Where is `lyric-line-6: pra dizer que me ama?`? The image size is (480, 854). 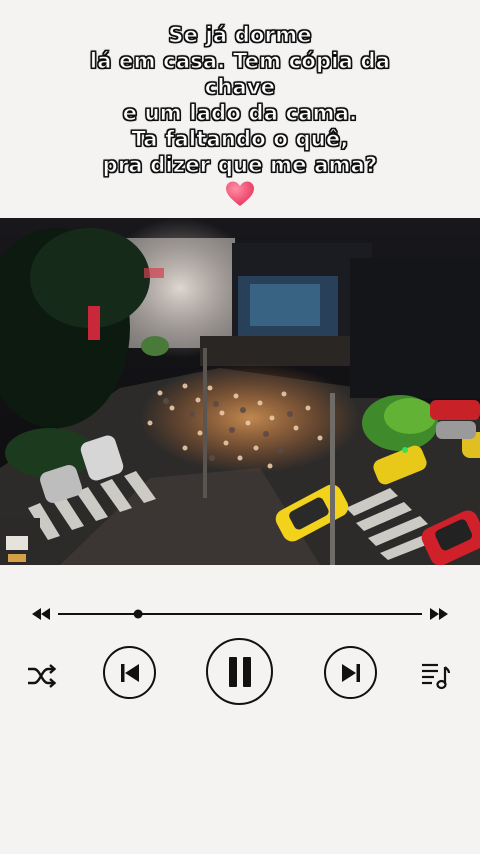 lyric-line-6: pra dizer que me ama? is located at coordinates (240, 165).